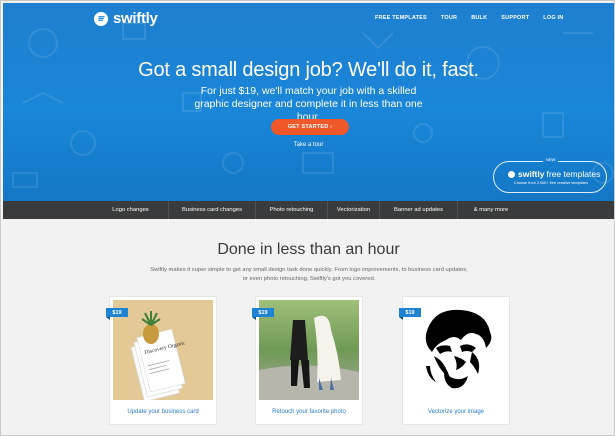  I want to click on card-caption: Update your business card, so click(163, 412).